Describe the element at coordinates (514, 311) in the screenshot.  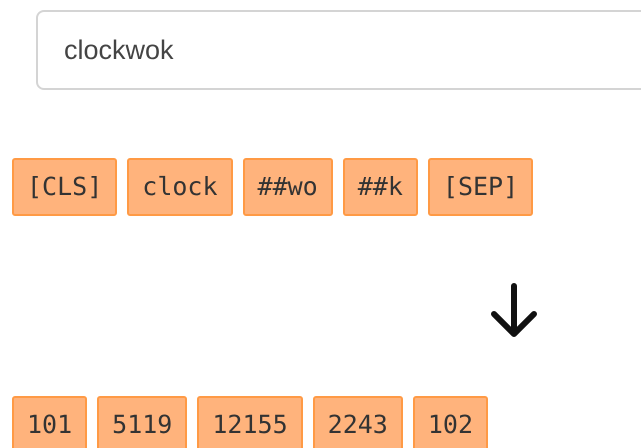
I see `arrow-down-icon` at that location.